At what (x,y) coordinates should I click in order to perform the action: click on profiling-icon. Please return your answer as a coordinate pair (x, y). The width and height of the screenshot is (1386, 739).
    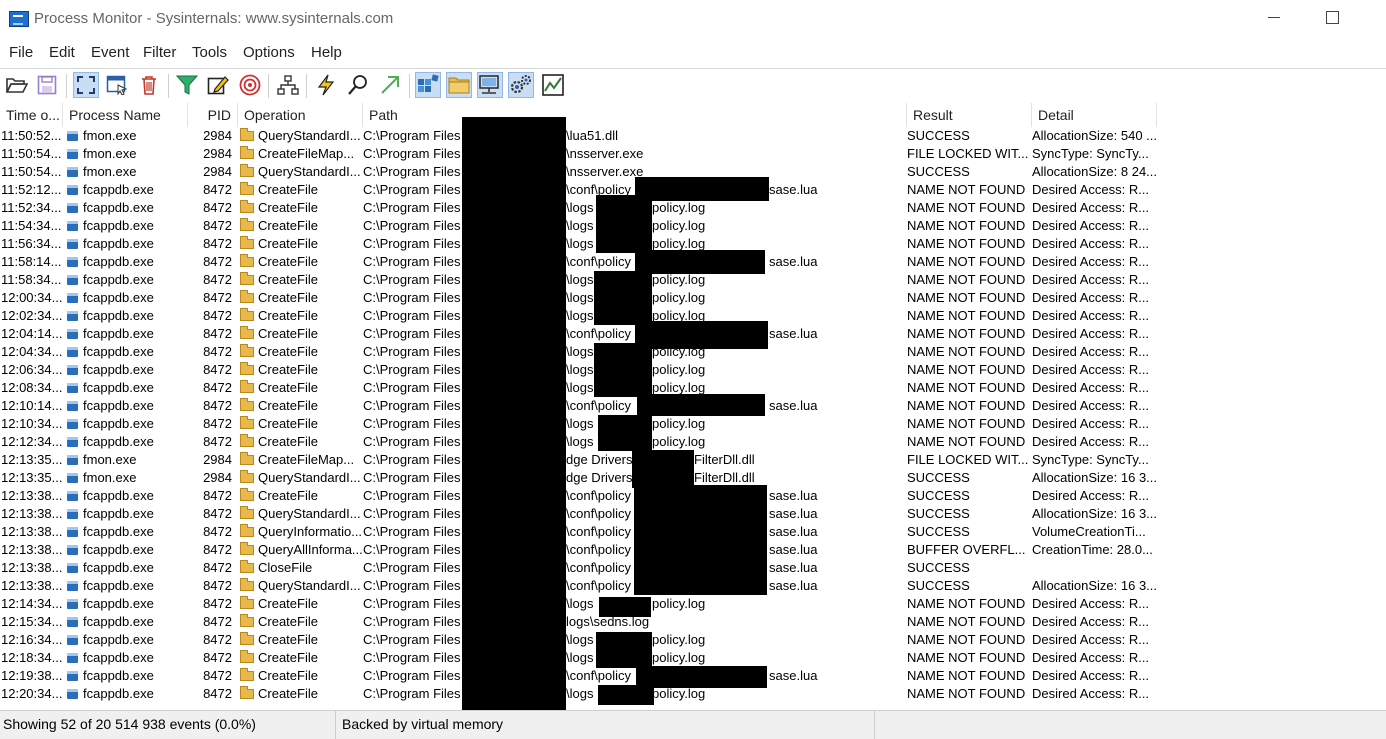
    Looking at the image, I should click on (553, 85).